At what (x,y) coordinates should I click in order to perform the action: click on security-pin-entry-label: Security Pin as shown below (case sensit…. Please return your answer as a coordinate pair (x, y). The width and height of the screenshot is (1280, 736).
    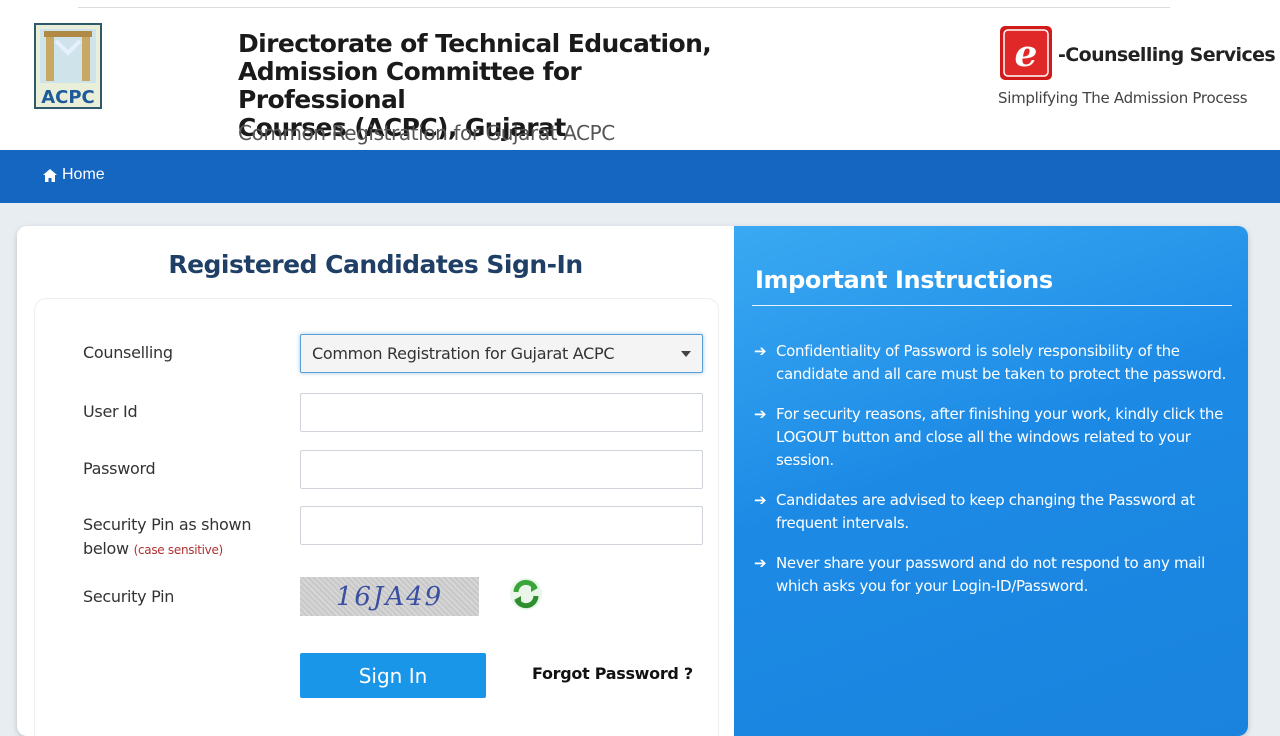
    Looking at the image, I should click on (168, 537).